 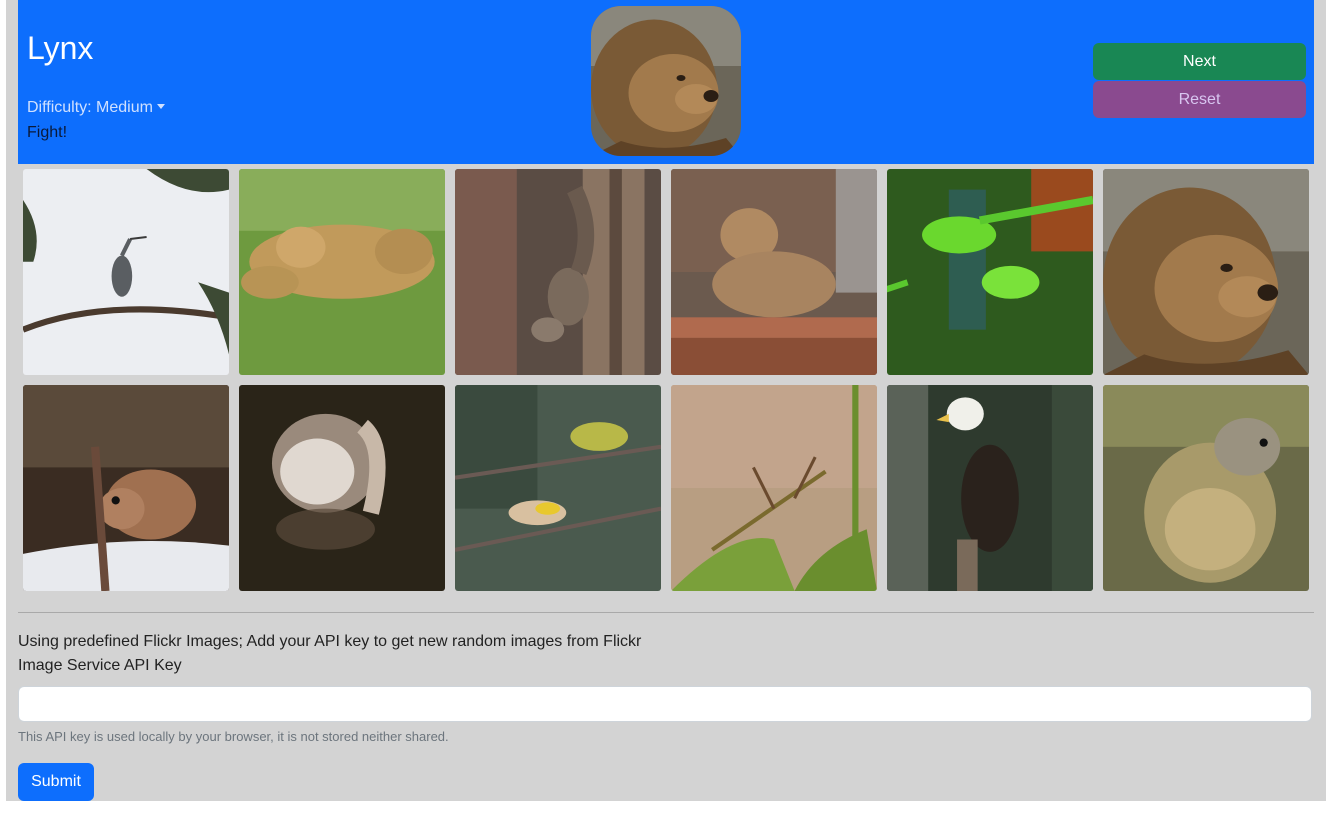 I want to click on game-status: Fight!, so click(x=47, y=132).